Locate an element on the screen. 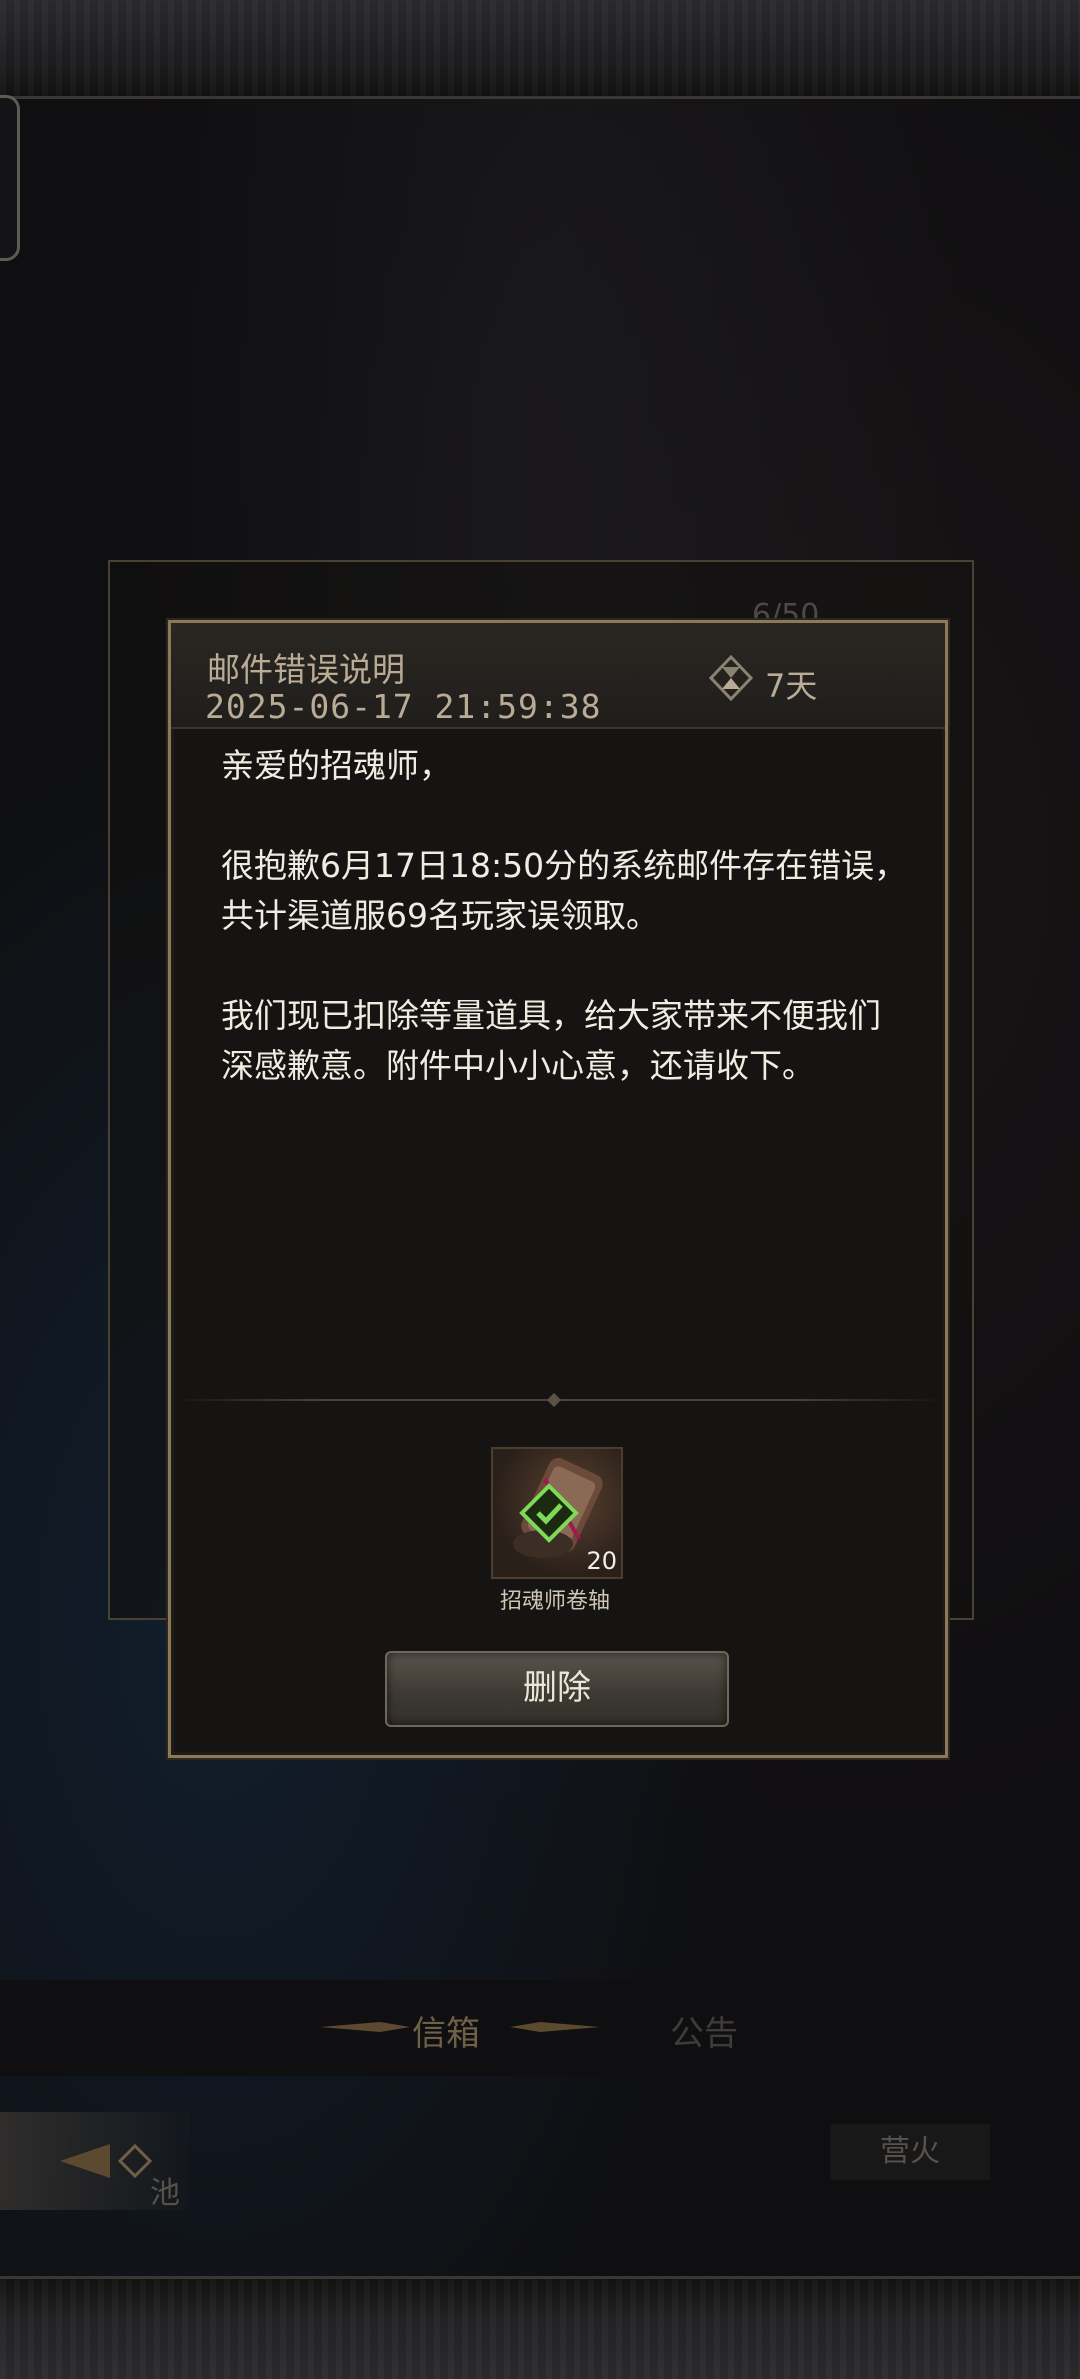 This screenshot has height=2379, width=1080. tab-ornament-right-icon is located at coordinates (555, 2027).